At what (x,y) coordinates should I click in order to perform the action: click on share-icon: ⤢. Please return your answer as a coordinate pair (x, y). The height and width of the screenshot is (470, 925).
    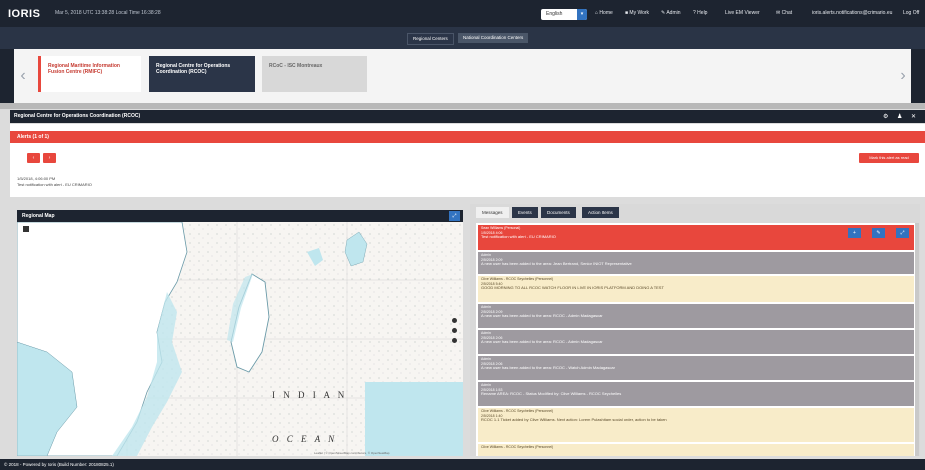
    Looking at the image, I should click on (902, 233).